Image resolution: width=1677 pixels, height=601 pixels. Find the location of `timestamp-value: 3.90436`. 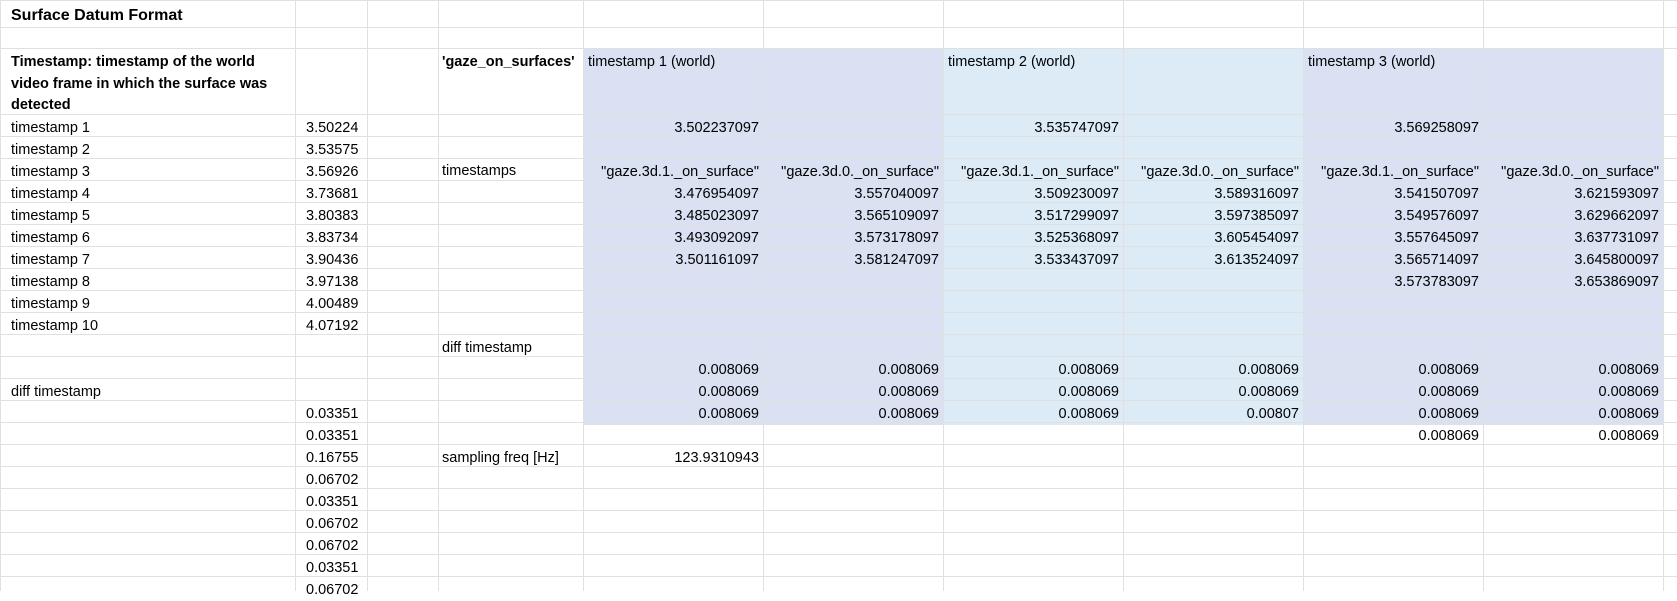

timestamp-value: 3.90436 is located at coordinates (332, 260).